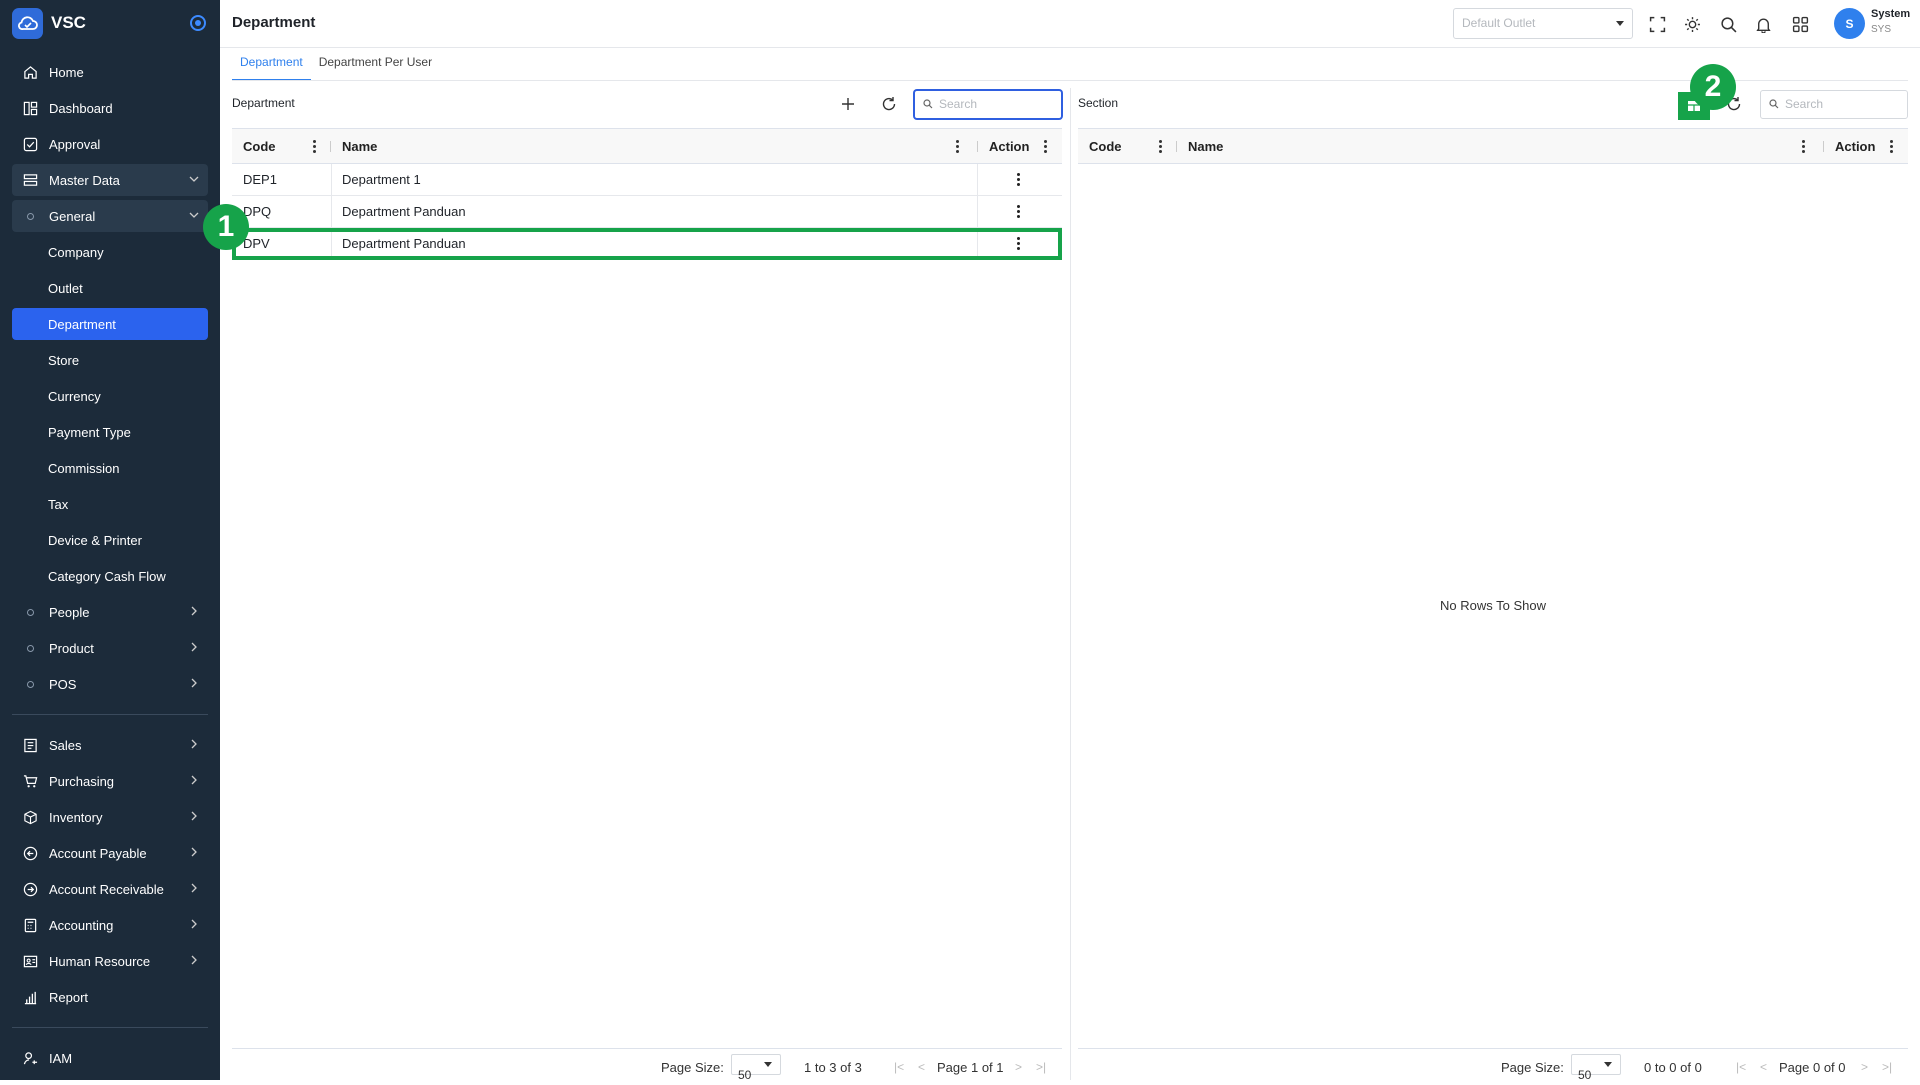 This screenshot has width=1920, height=1085. I want to click on sidebar-item-department: Department, so click(110, 324).